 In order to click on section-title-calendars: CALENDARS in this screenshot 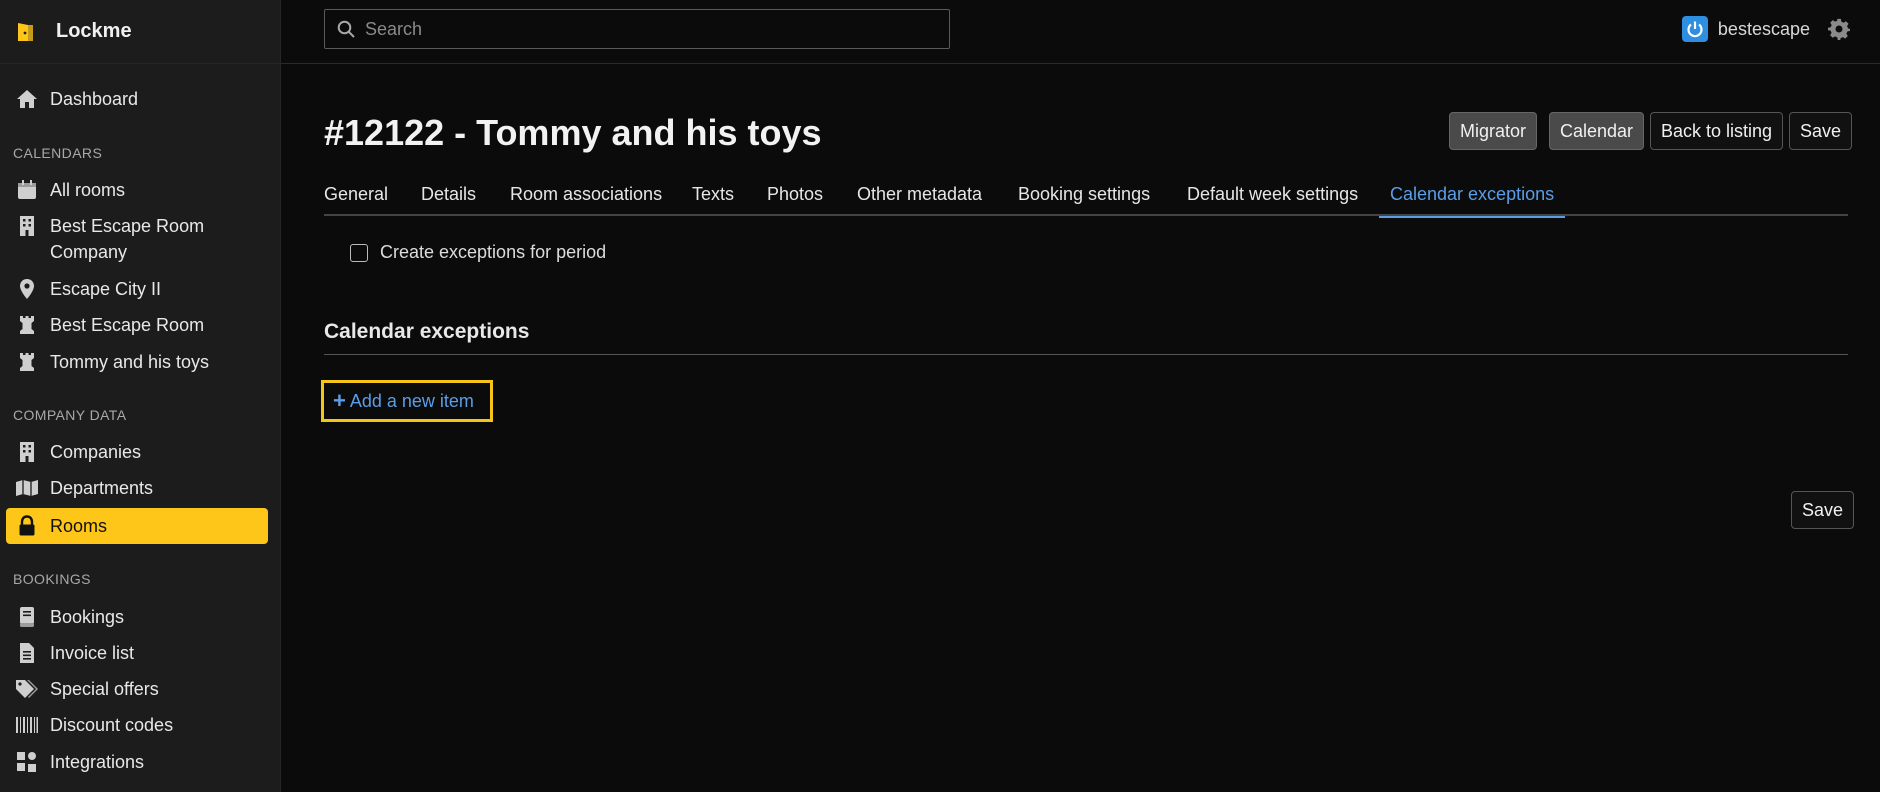, I will do `click(58, 153)`.